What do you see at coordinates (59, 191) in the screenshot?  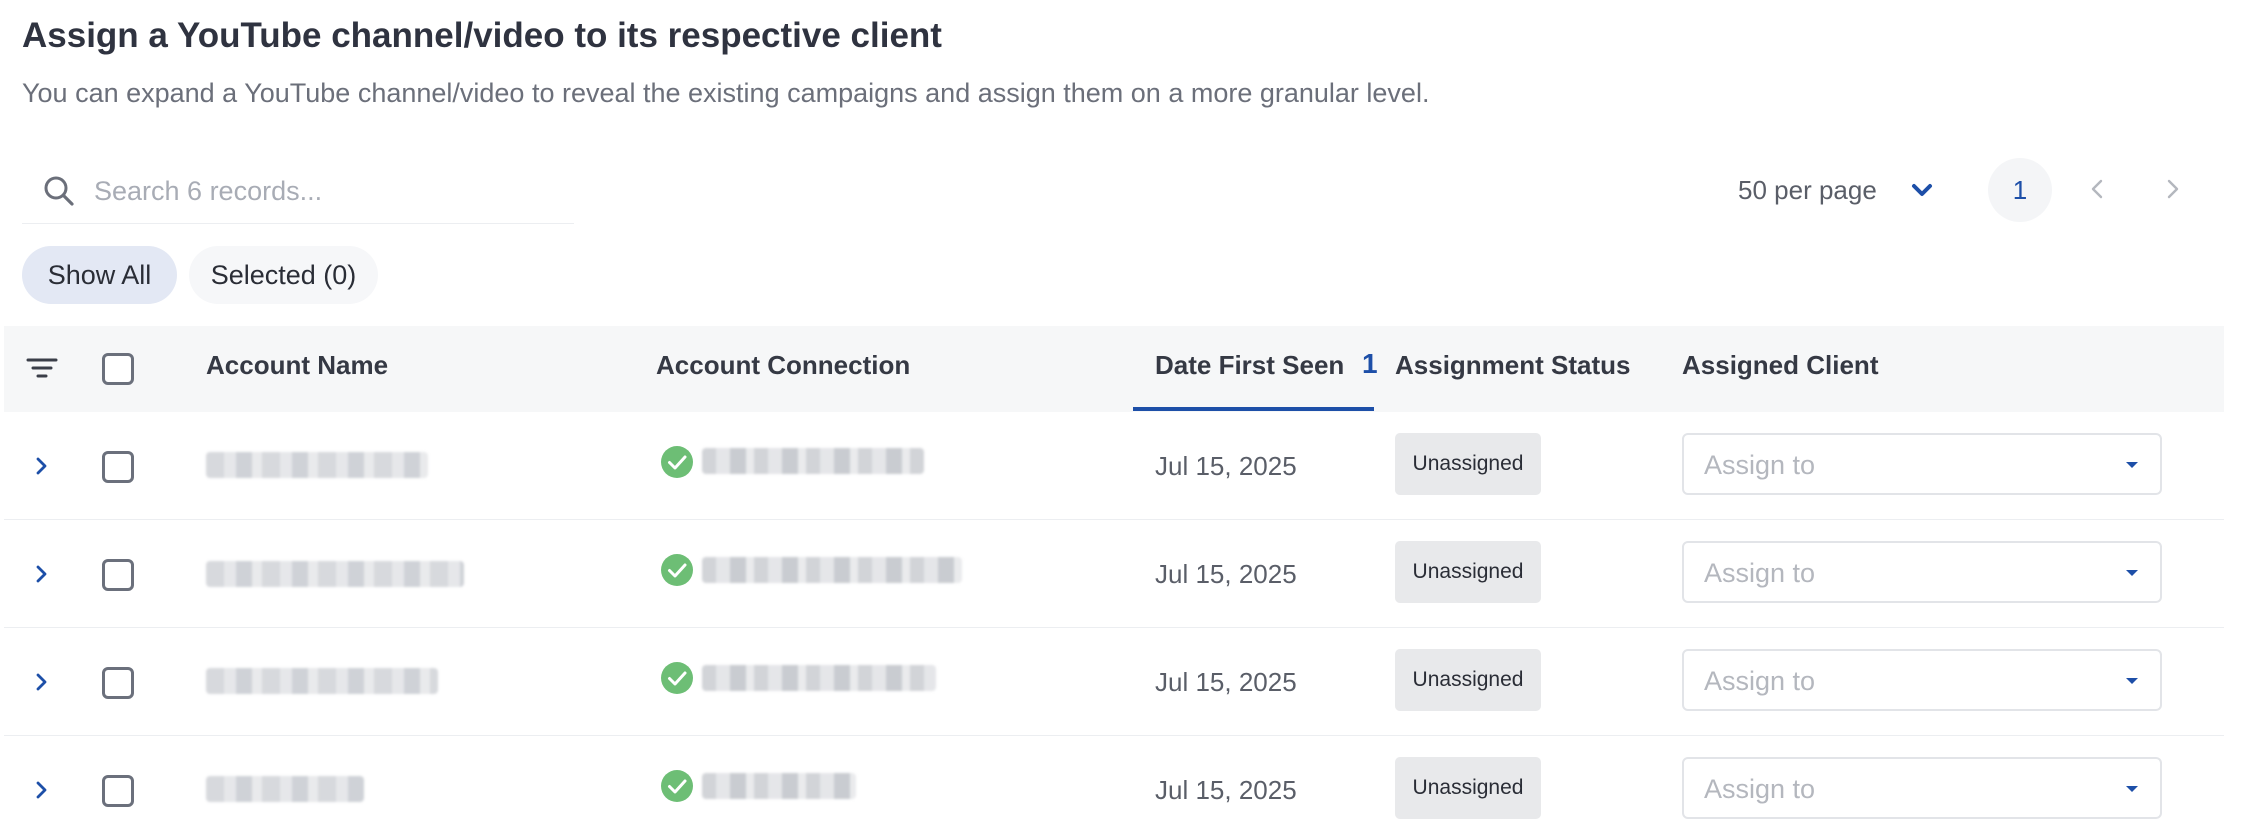 I see `search-icon` at bounding box center [59, 191].